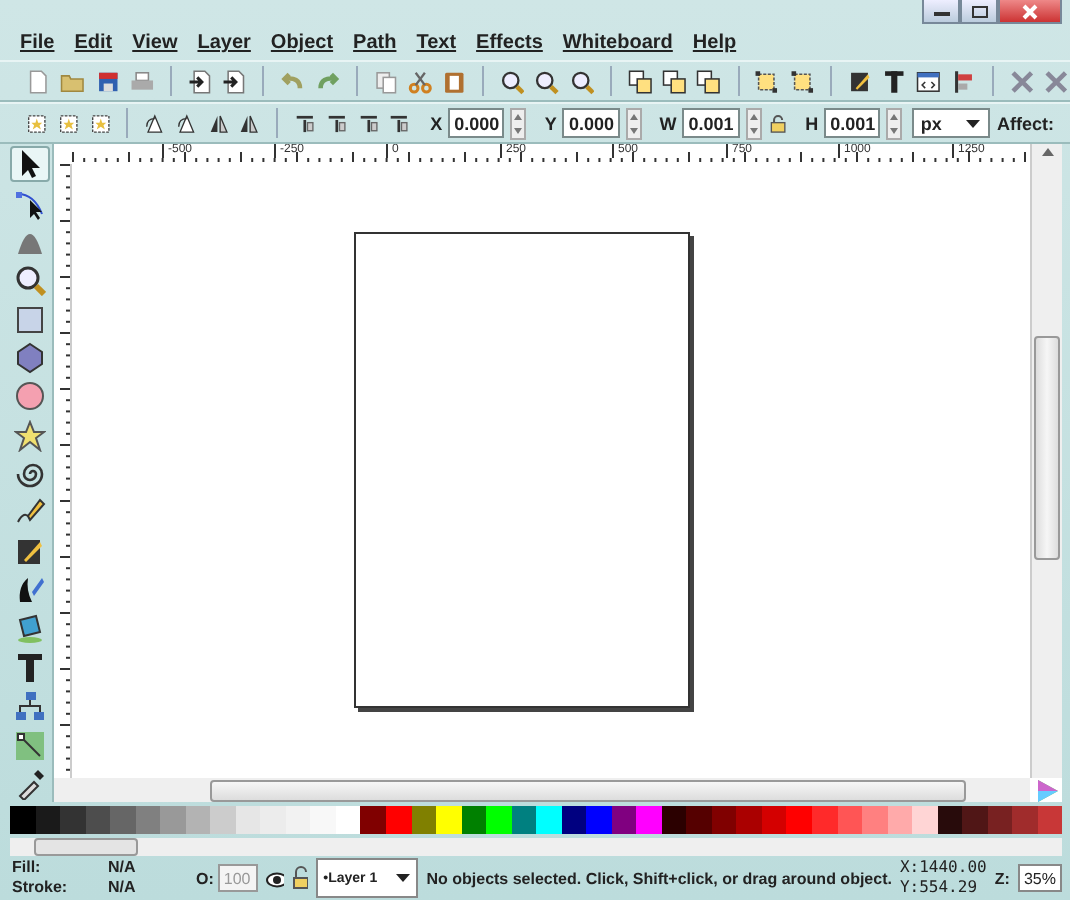 This screenshot has width=1070, height=900. I want to click on minimize-icon, so click(941, 11).